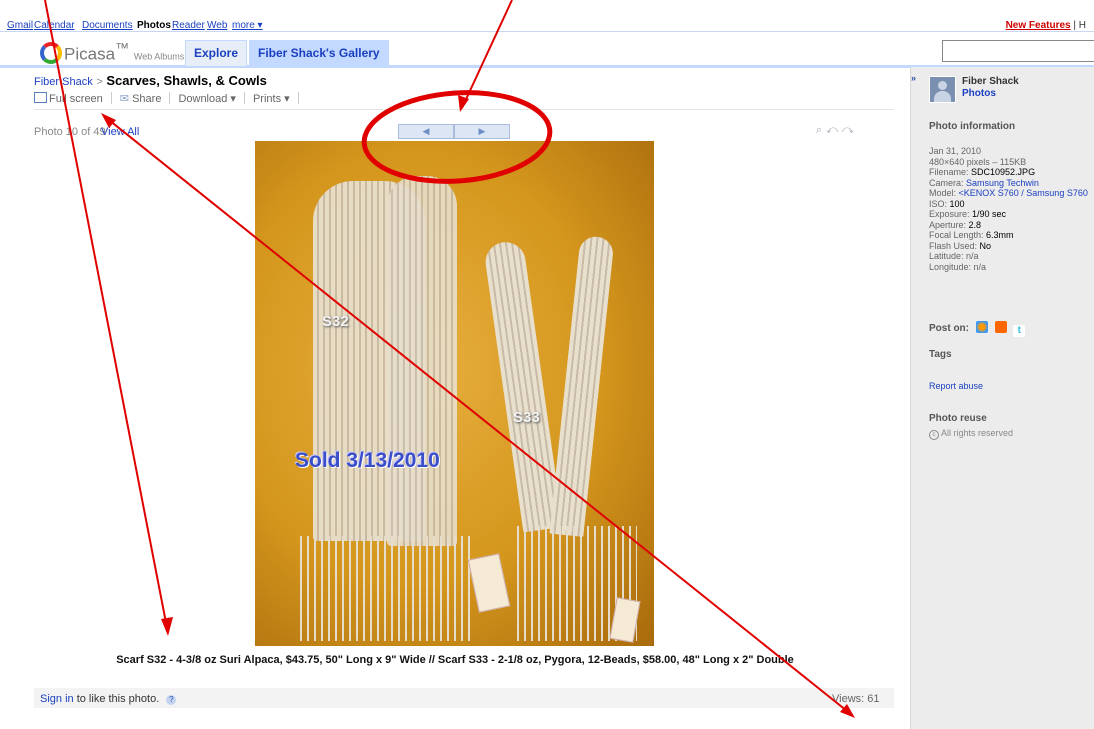  Describe the element at coordinates (940, 354) in the screenshot. I see `tags-heading: Tags` at that location.